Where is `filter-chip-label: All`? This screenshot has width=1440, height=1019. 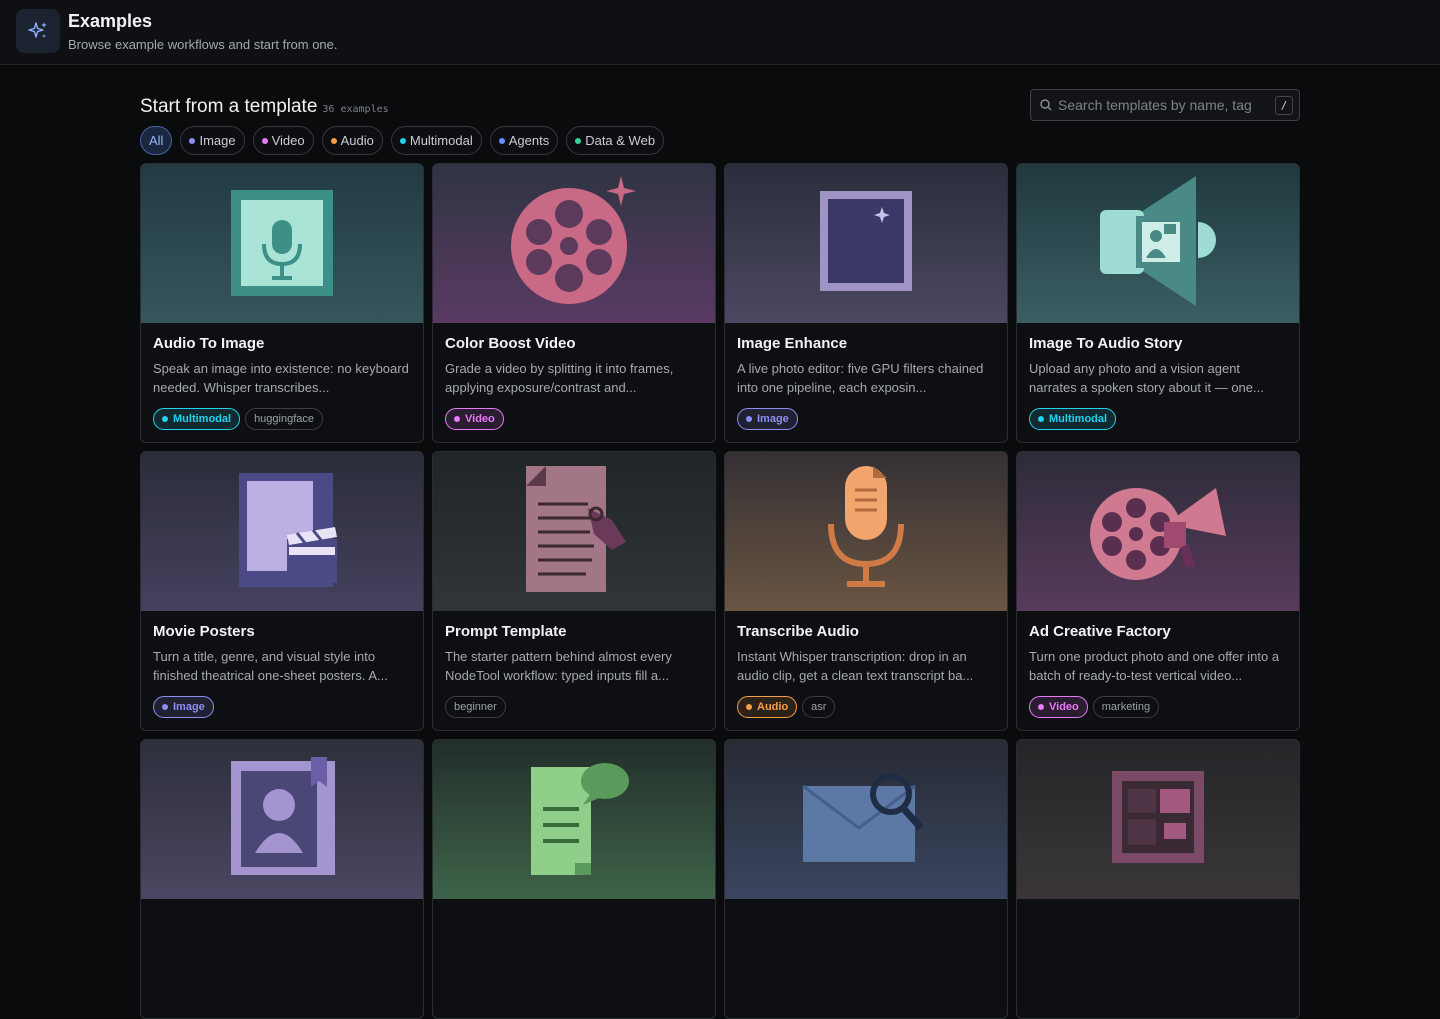 filter-chip-label: All is located at coordinates (156, 140).